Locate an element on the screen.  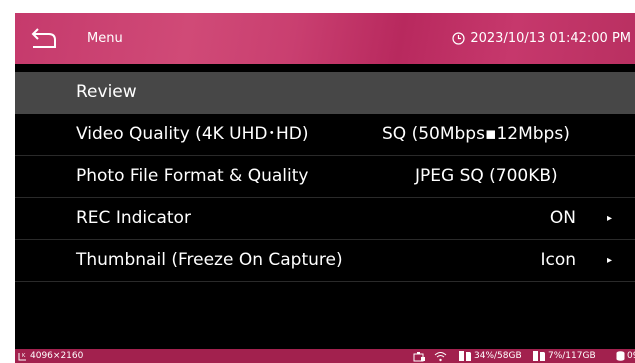
menu-item-label: Photo File Format & Quality is located at coordinates (192, 176).